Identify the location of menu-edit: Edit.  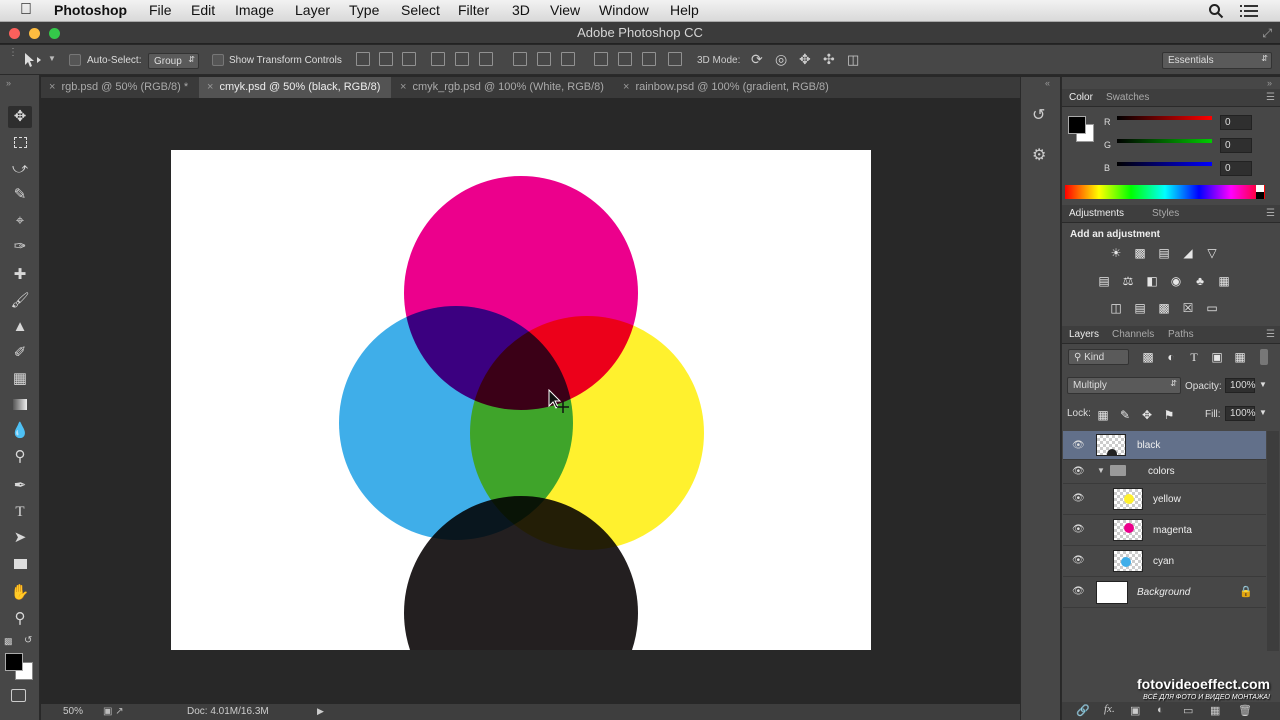
(203, 10).